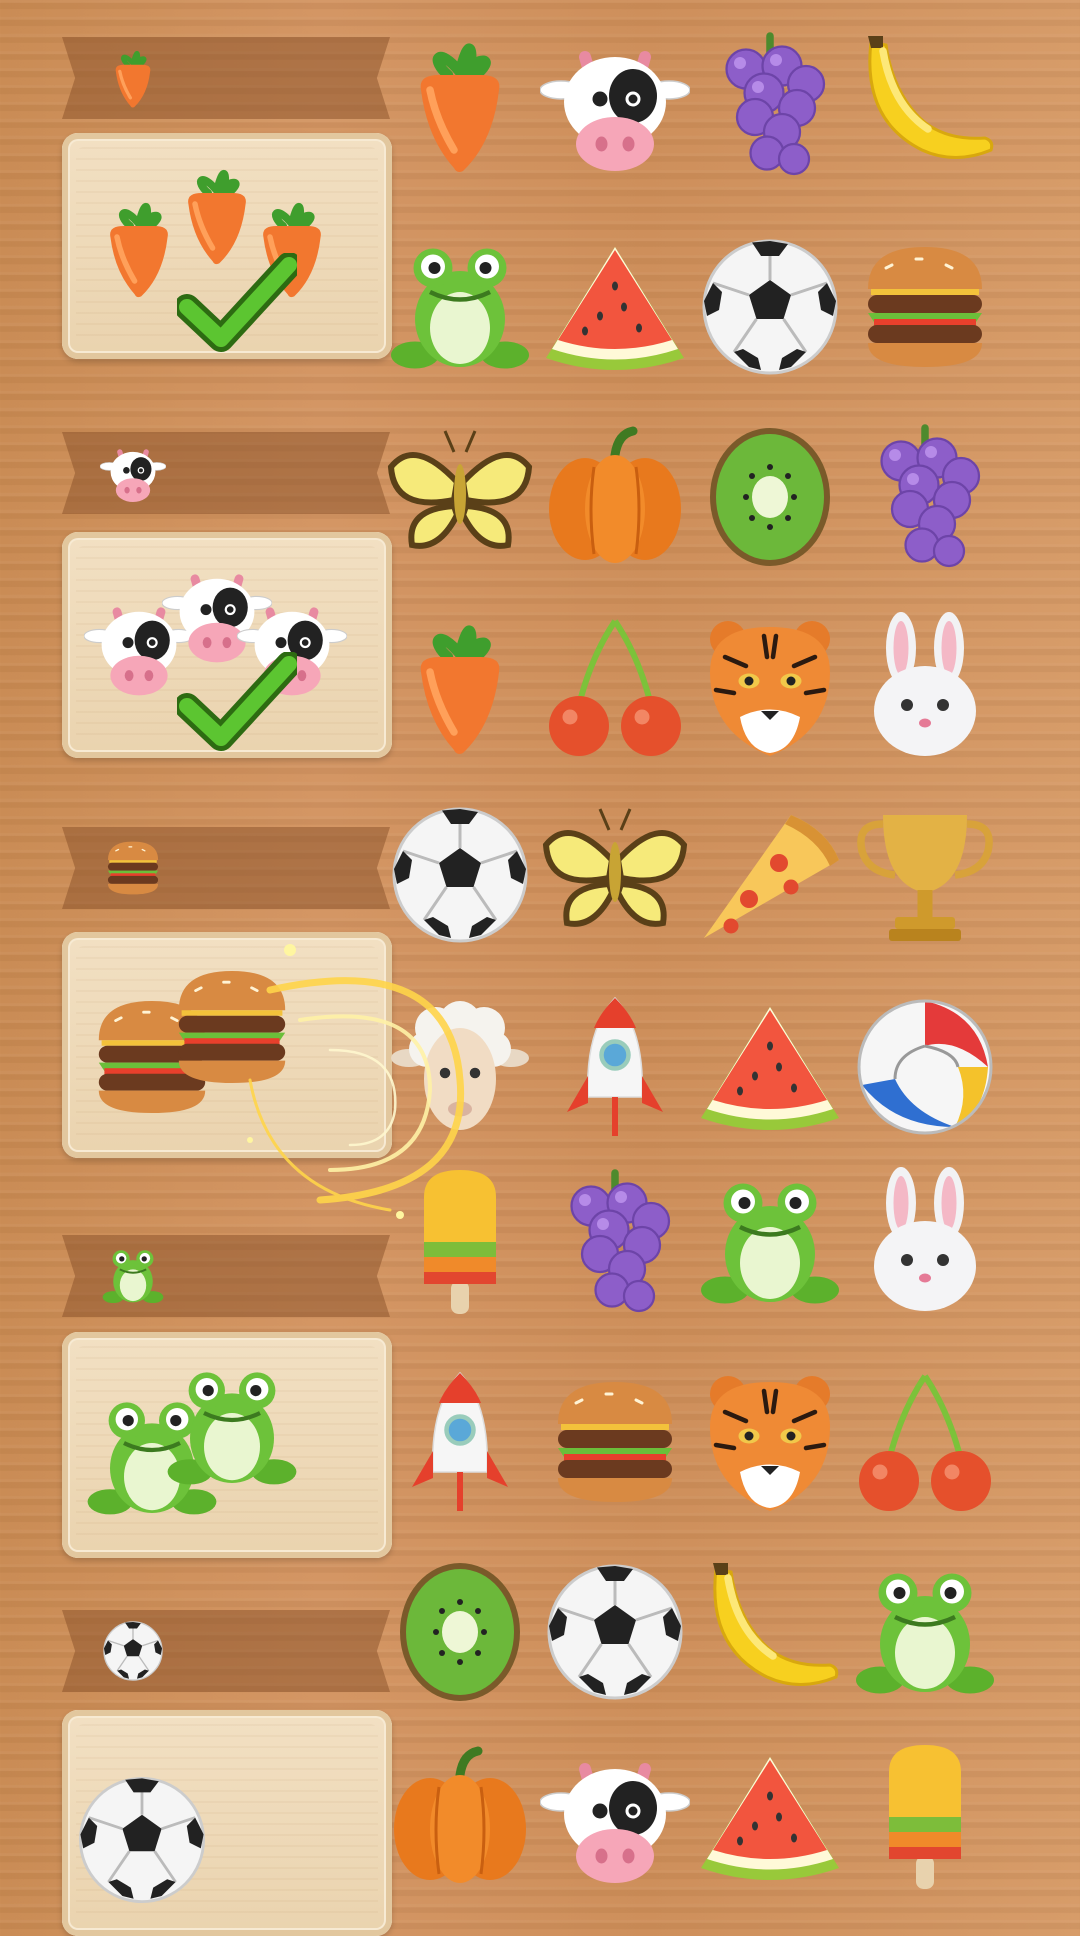 This screenshot has height=1936, width=1080. I want to click on goal-tray-frog, so click(227, 1445).